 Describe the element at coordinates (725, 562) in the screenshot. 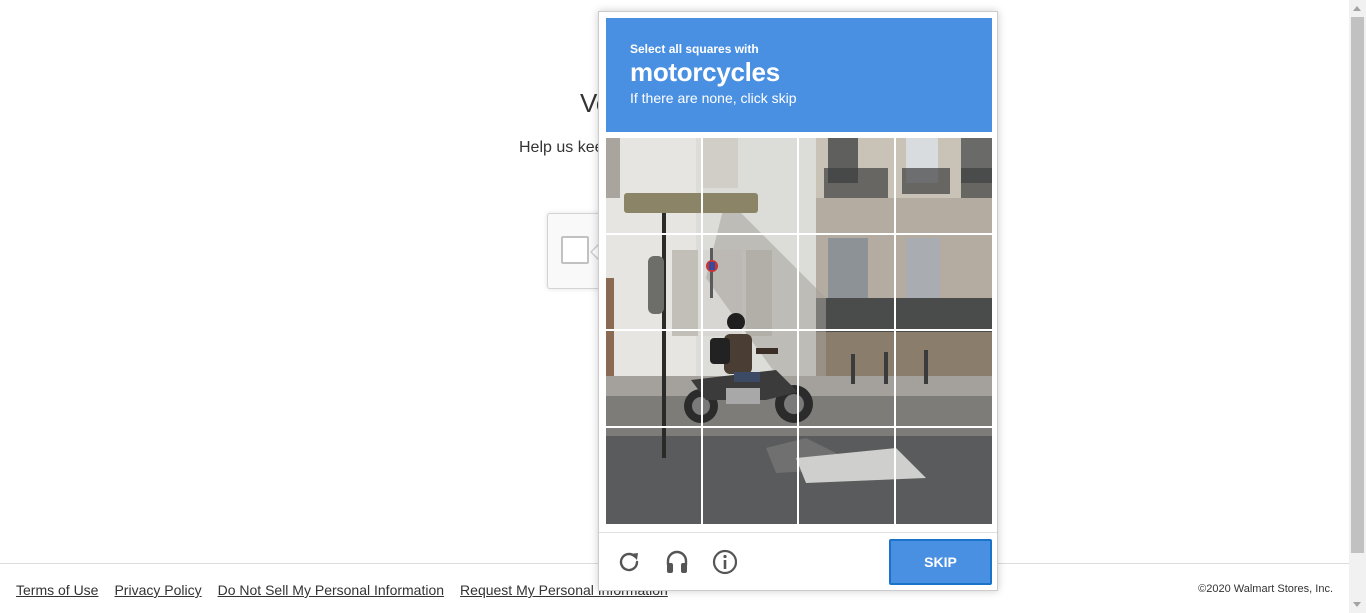

I see `info-icon` at that location.